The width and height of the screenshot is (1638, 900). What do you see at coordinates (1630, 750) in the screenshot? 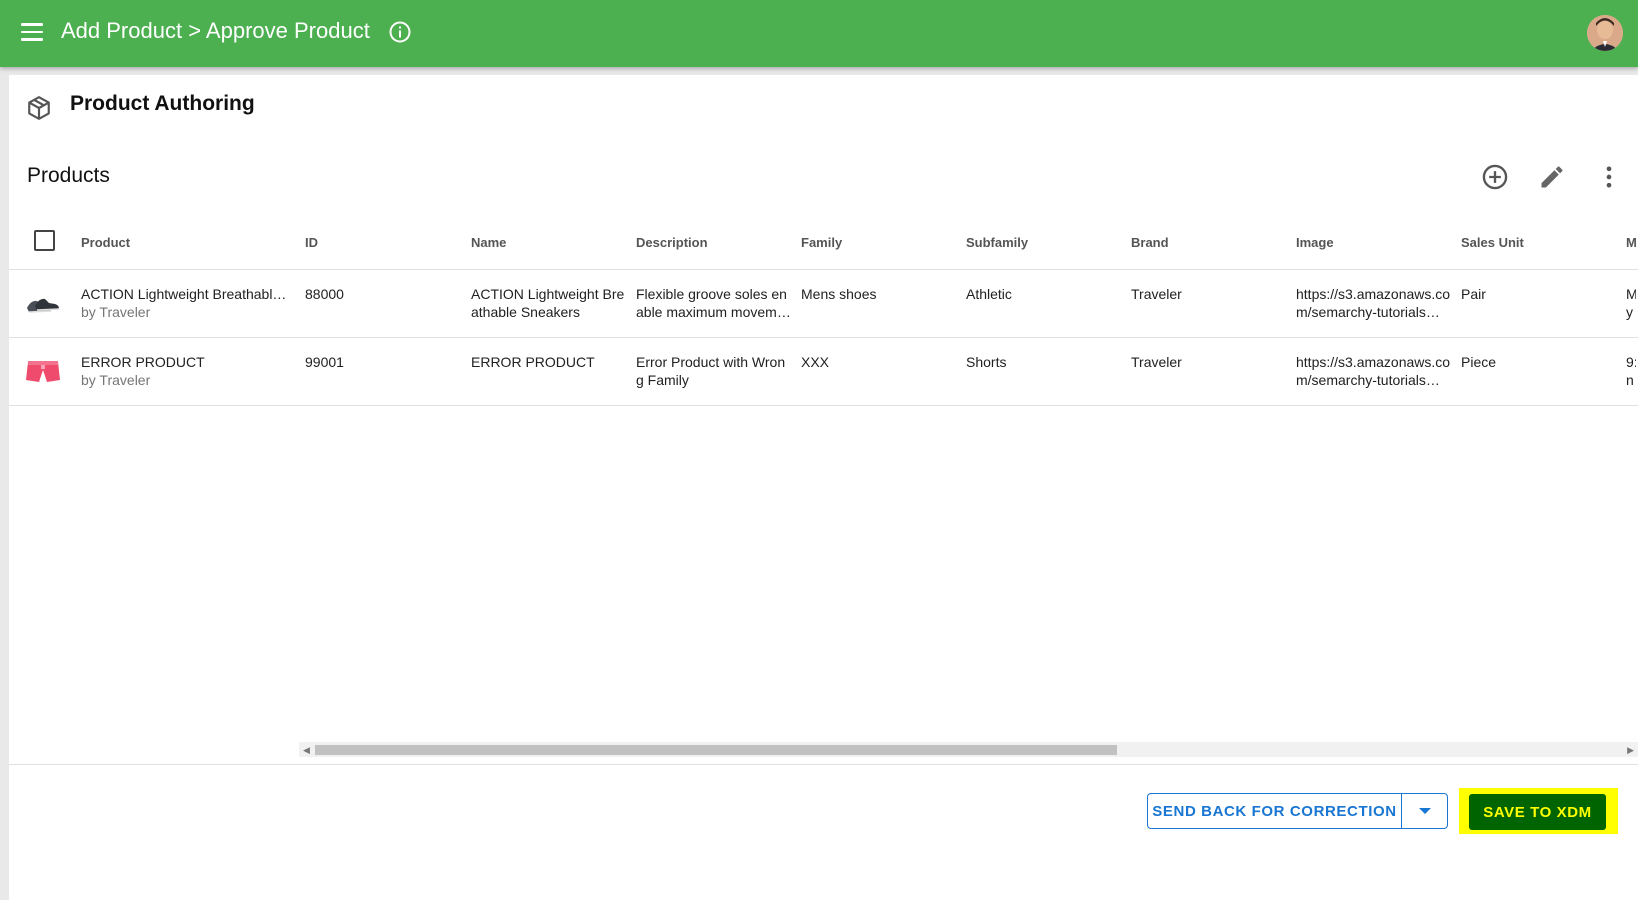
I see `scroll-right-arrow-icon: ▶` at bounding box center [1630, 750].